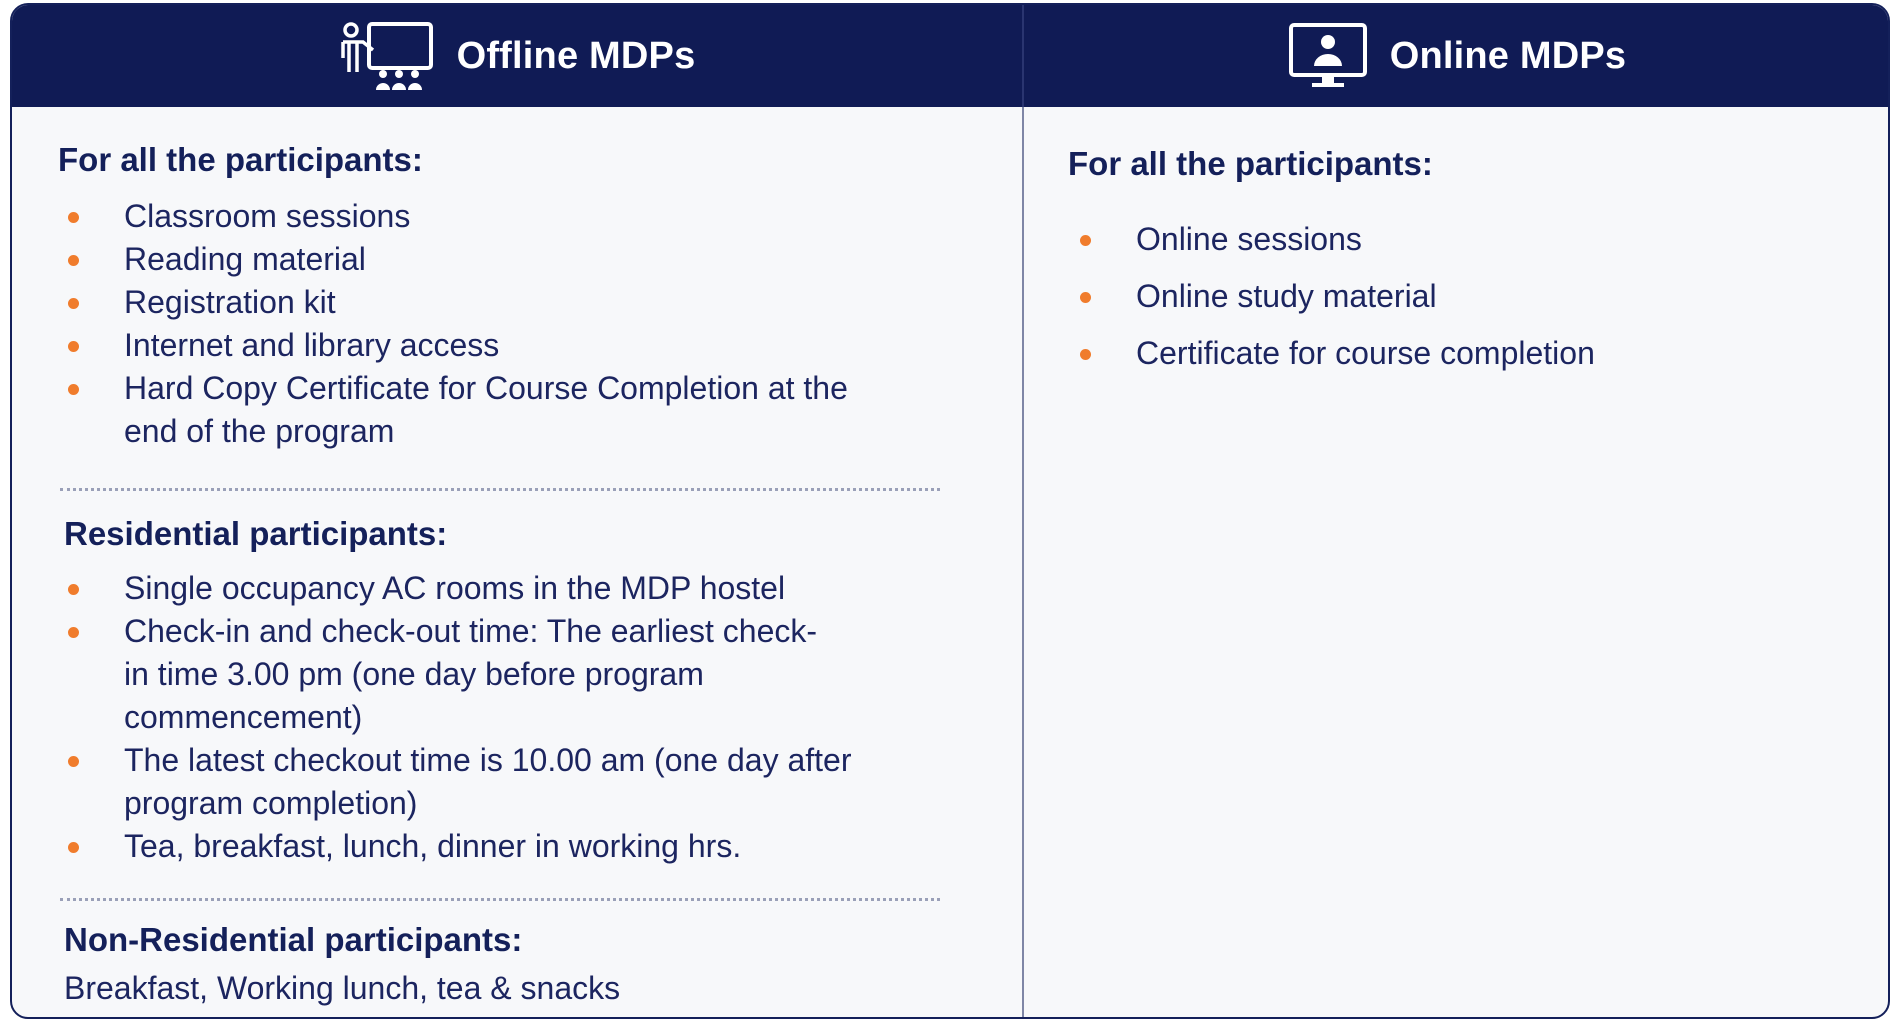 The width and height of the screenshot is (1902, 1025). I want to click on offline-header: Offline MDPs, so click(517, 56).